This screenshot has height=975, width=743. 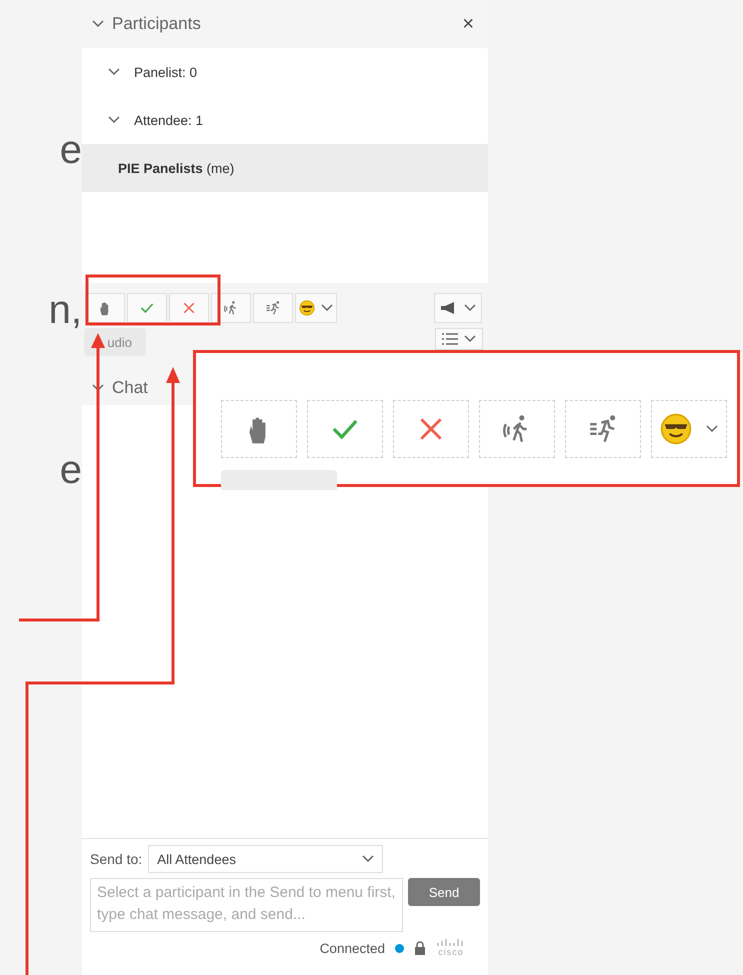 What do you see at coordinates (458, 308) in the screenshot?
I see `megaphone-button` at bounding box center [458, 308].